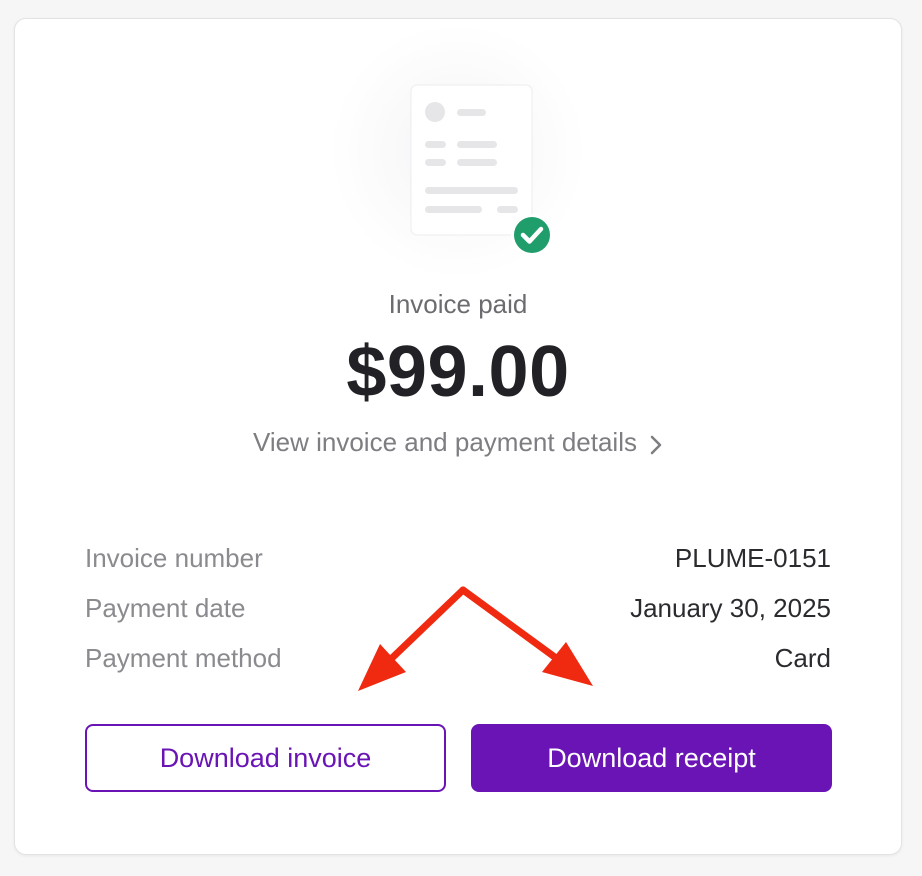  What do you see at coordinates (165, 607) in the screenshot?
I see `info-label: Payment date` at bounding box center [165, 607].